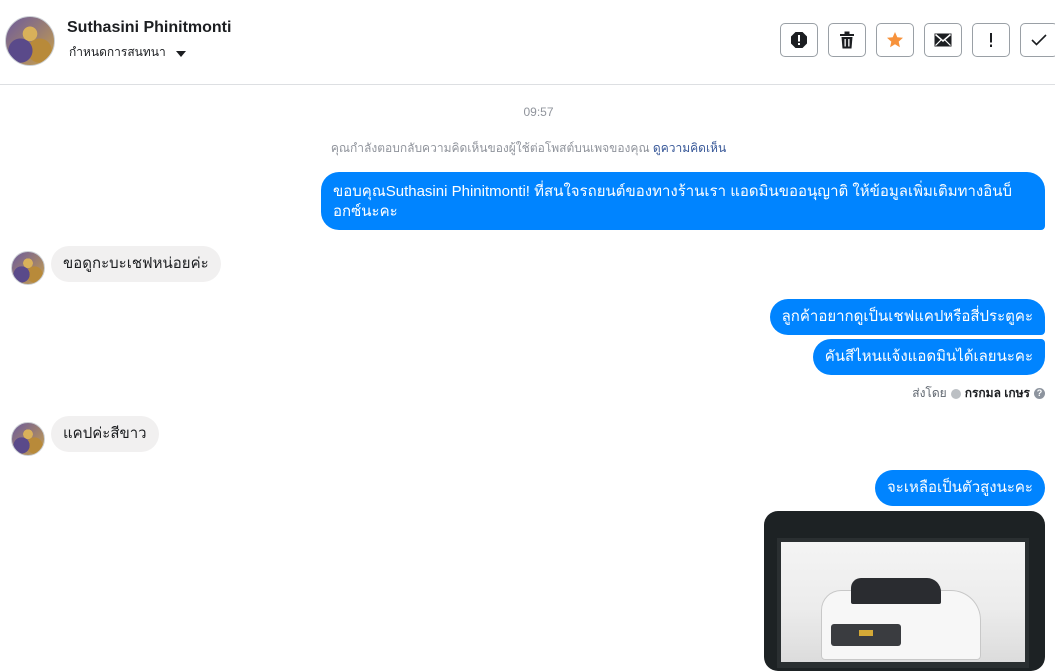 The width and height of the screenshot is (1055, 671). What do you see at coordinates (538, 112) in the screenshot?
I see `message-timestamp: 09:57` at bounding box center [538, 112].